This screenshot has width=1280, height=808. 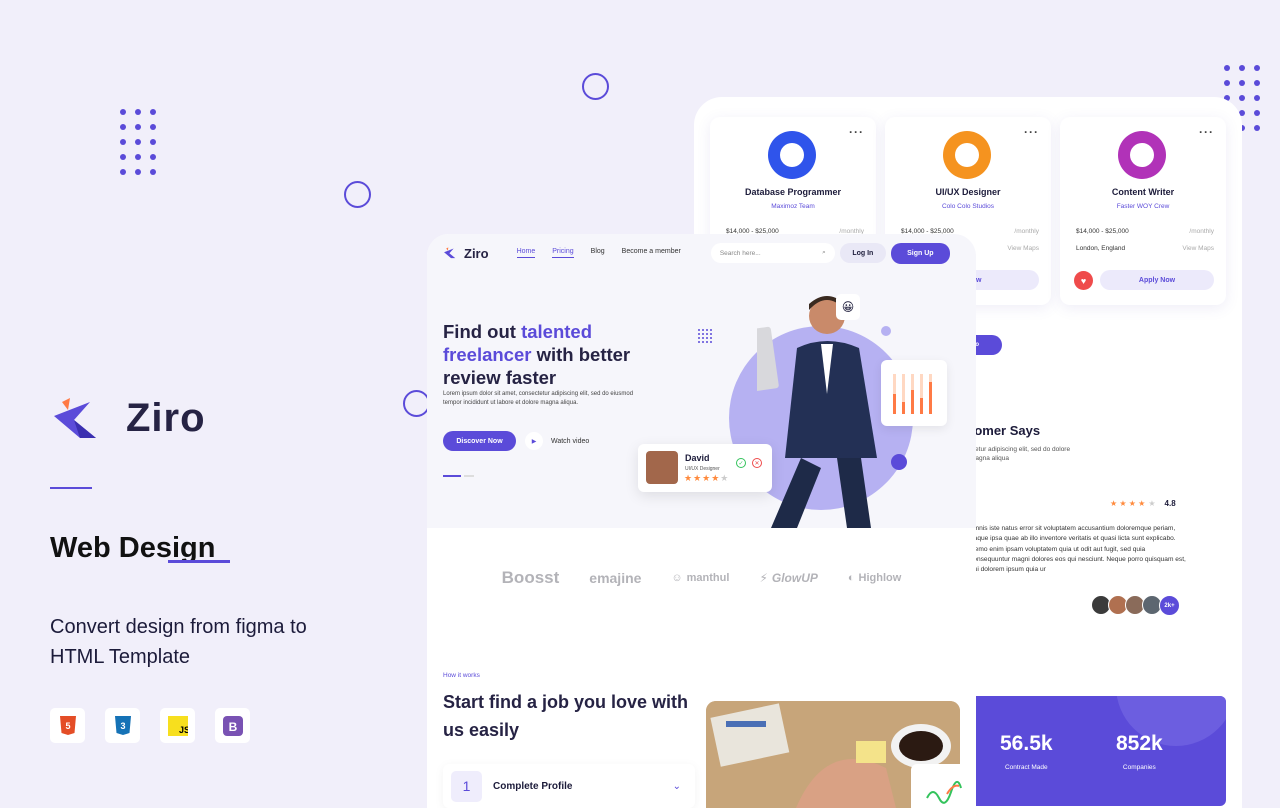 What do you see at coordinates (1101, 248) in the screenshot?
I see `job-location: London, England` at bounding box center [1101, 248].